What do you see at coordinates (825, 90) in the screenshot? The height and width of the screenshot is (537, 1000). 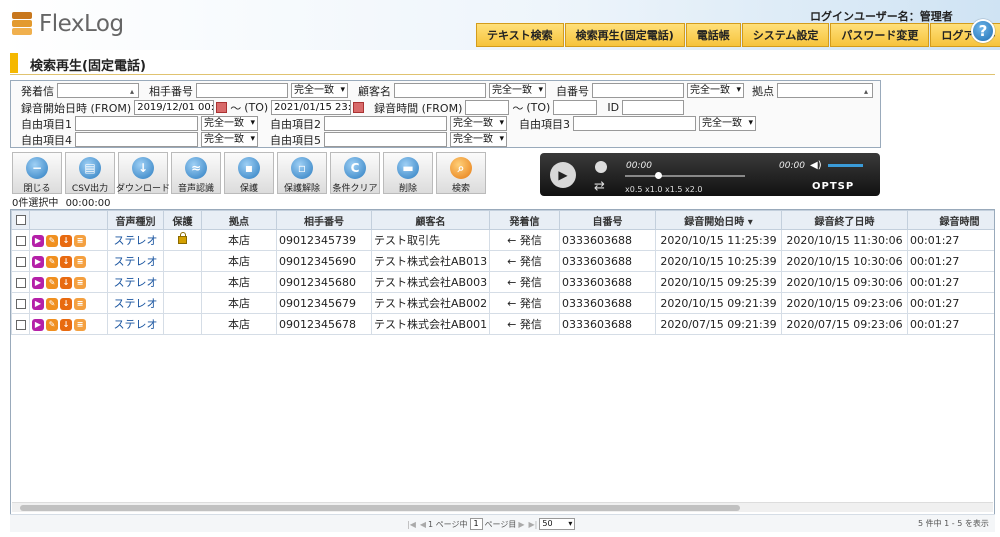 I see `site-select` at bounding box center [825, 90].